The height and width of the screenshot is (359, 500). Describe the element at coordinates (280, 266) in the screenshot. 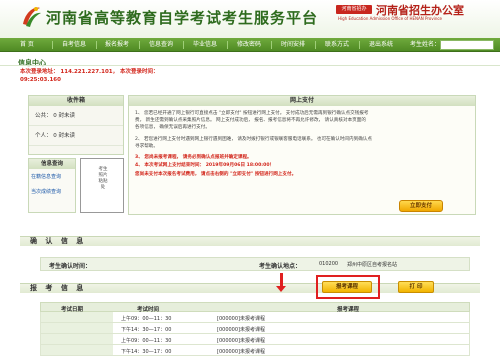

I see `confirm-place-label: 考生确认地点：` at that location.